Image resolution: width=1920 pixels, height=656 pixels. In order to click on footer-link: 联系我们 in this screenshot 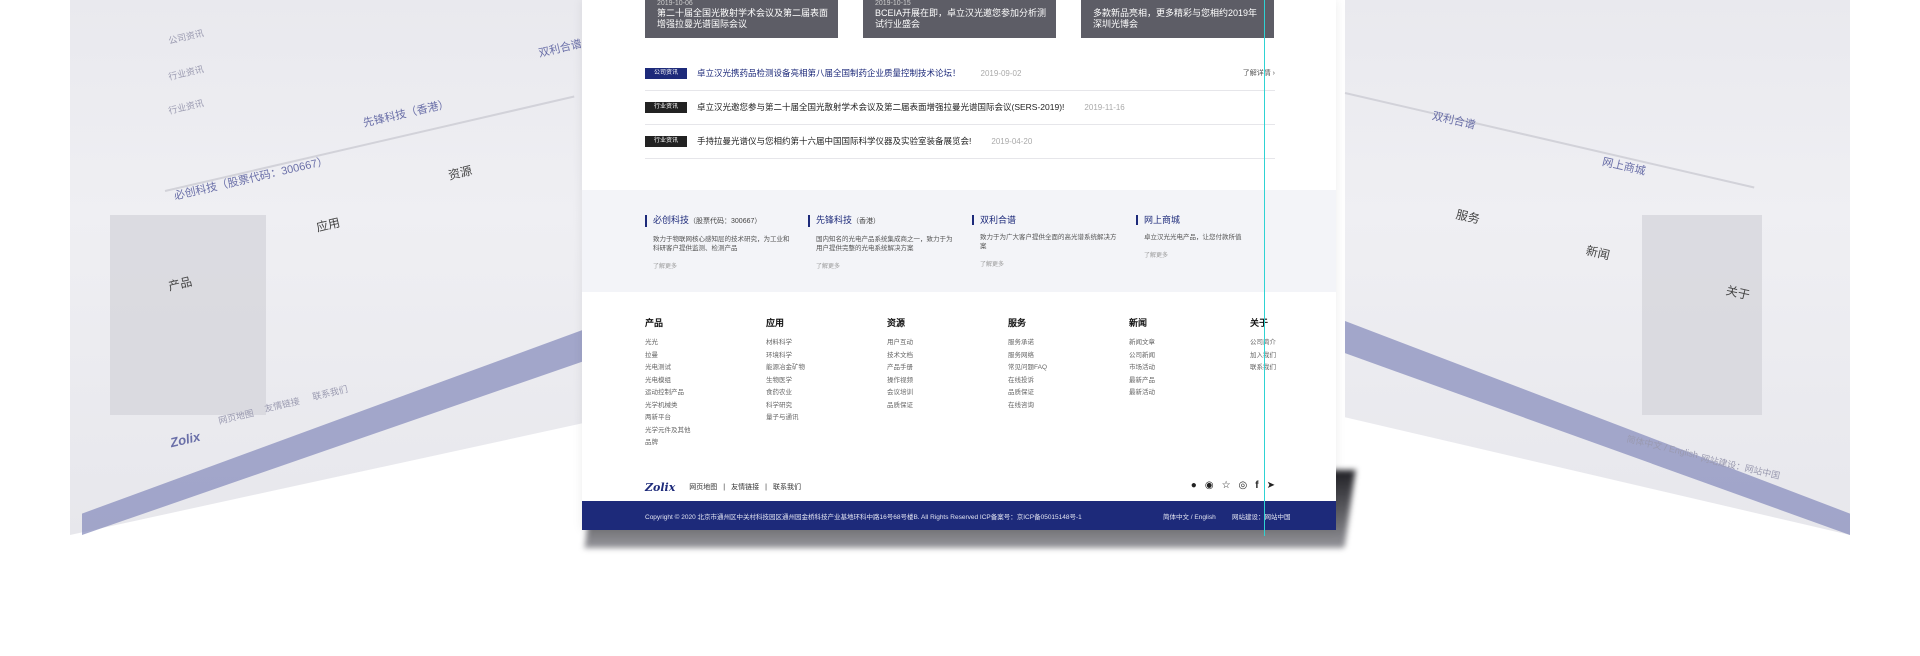, I will do `click(1265, 368)`.